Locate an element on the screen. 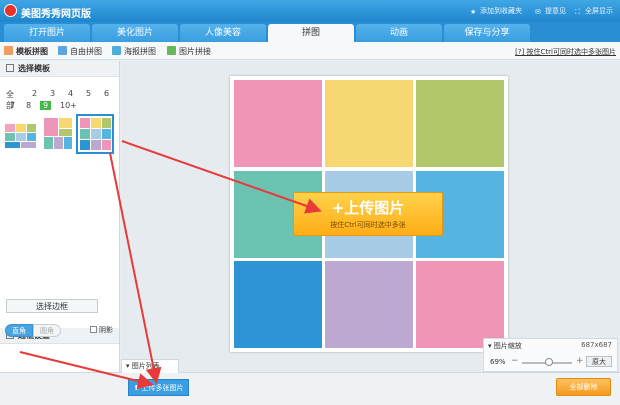 The width and height of the screenshot is (620, 405). count-5: 5 is located at coordinates (88, 93).